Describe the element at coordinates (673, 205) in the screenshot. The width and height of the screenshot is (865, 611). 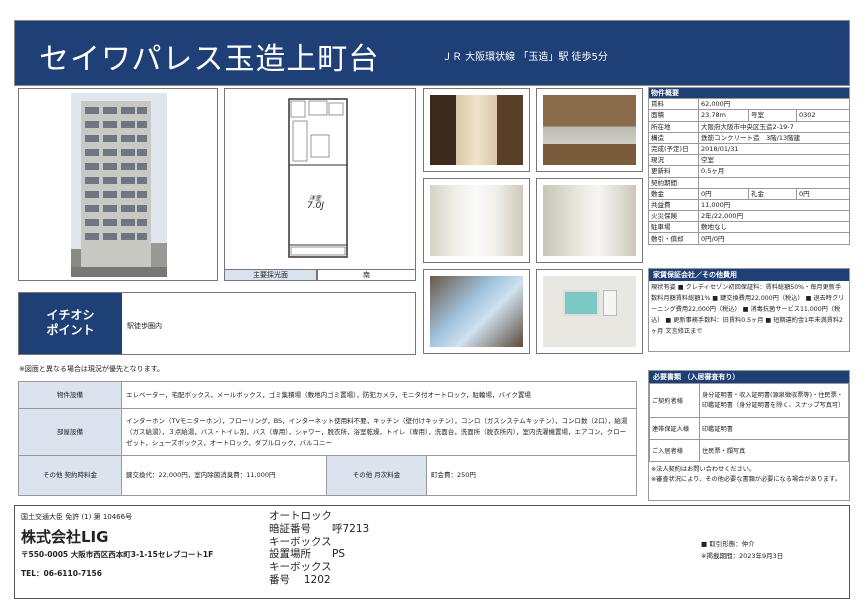
I see `spec-label: 共益費` at that location.